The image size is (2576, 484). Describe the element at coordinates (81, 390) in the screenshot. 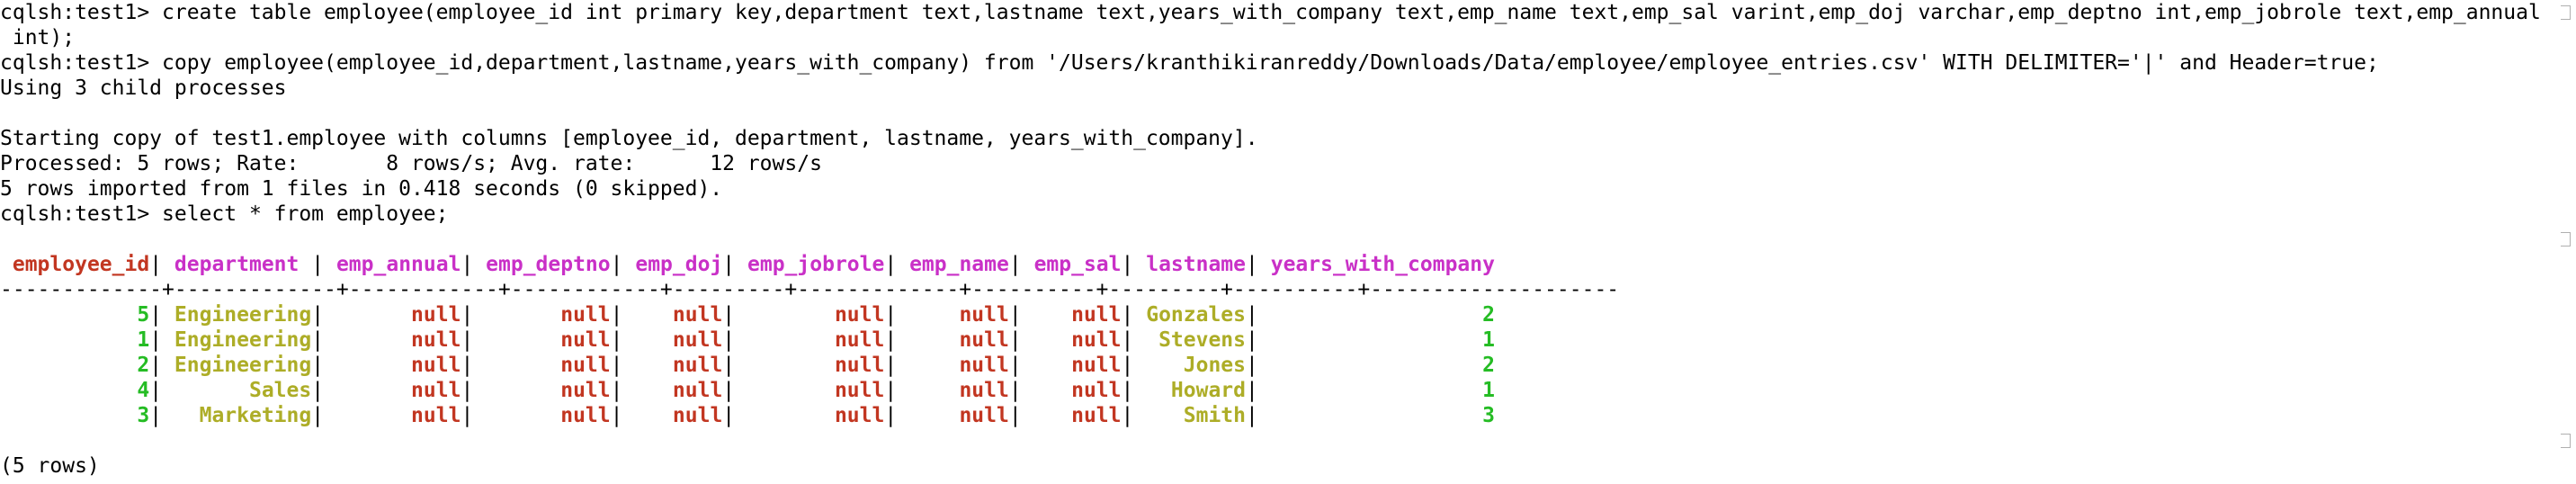

I see `table-cell-employee-id: 4` at that location.